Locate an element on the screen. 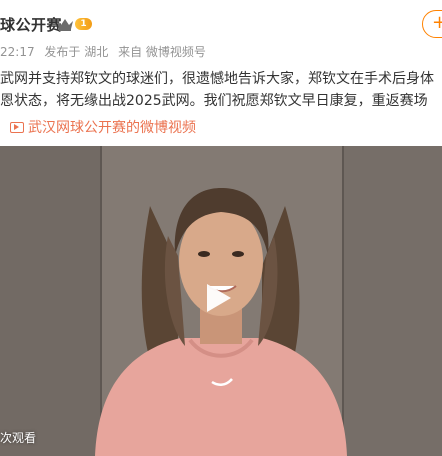 Image resolution: width=442 pixels, height=456 pixels. play-icon is located at coordinates (217, 298).